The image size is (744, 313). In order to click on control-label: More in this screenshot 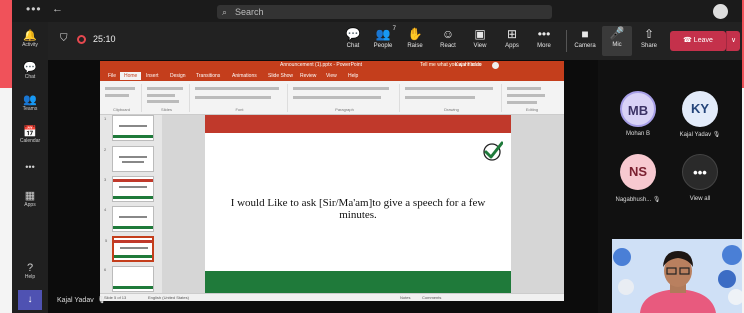, I will do `click(544, 46)`.